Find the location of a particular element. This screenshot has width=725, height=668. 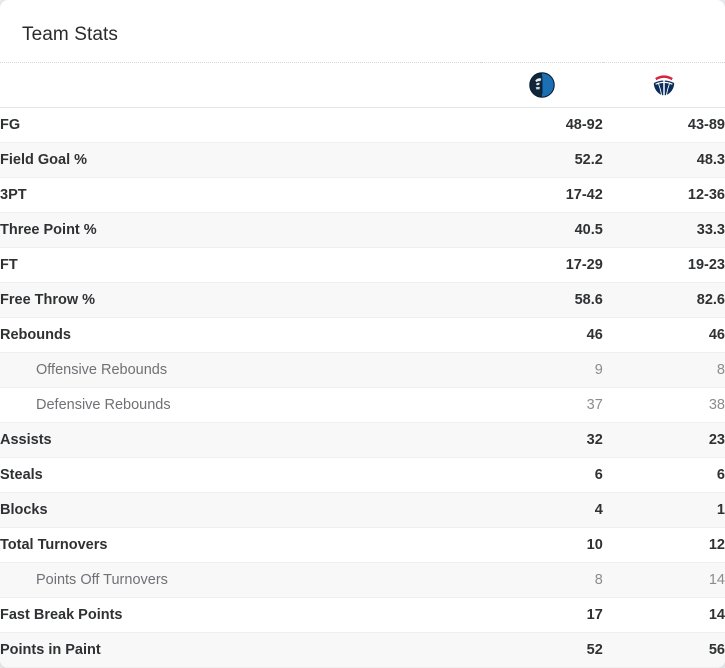

stat-value-away: 12 is located at coordinates (663, 545).